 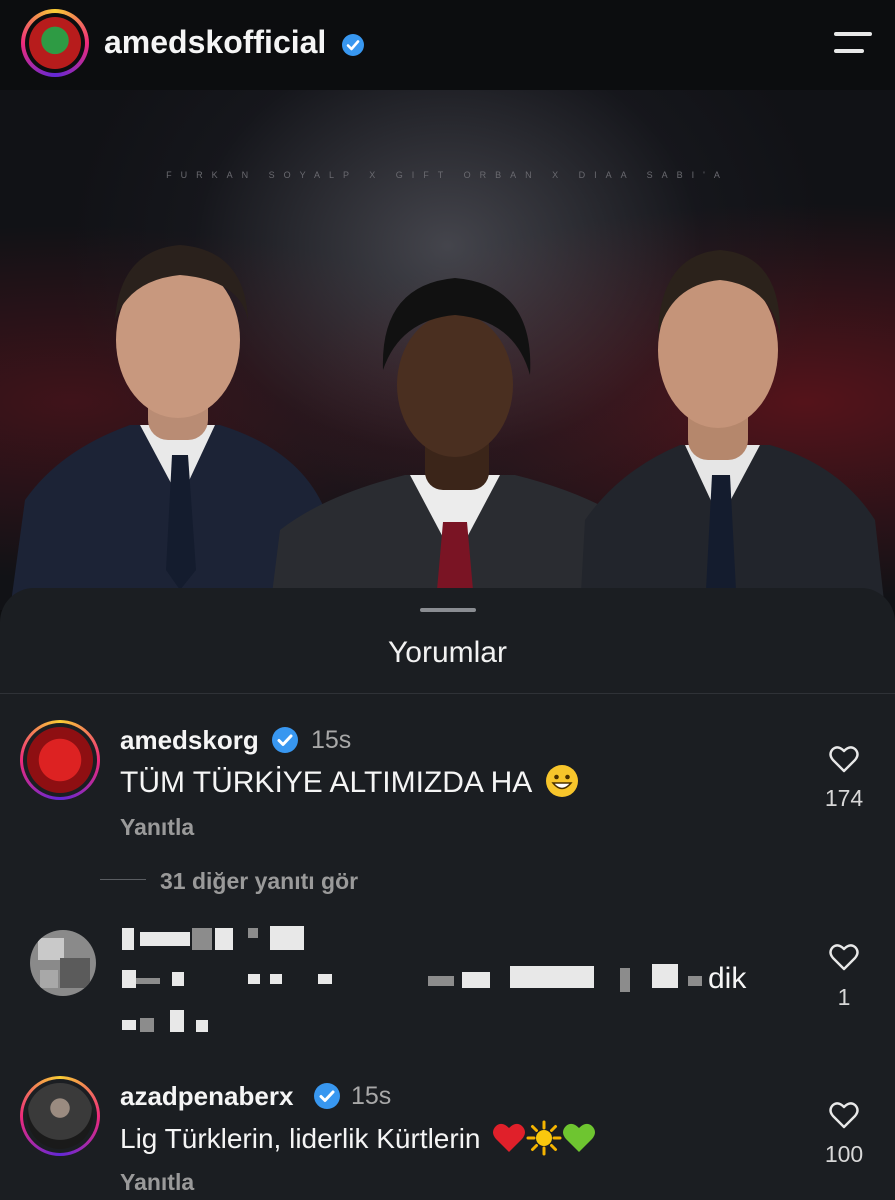 I want to click on comment-text-fragment: dik, so click(x=727, y=978).